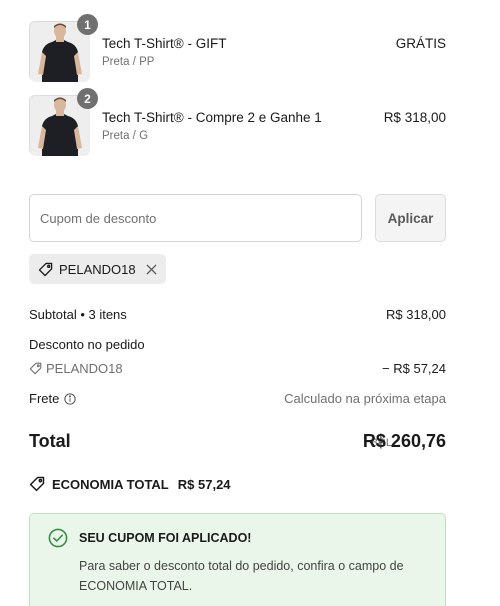 This screenshot has width=500, height=606. Describe the element at coordinates (237, 48) in the screenshot. I see `line-item: 1 Tech T-Shirt® - GIFT Preta / PP GRÁTIS` at that location.